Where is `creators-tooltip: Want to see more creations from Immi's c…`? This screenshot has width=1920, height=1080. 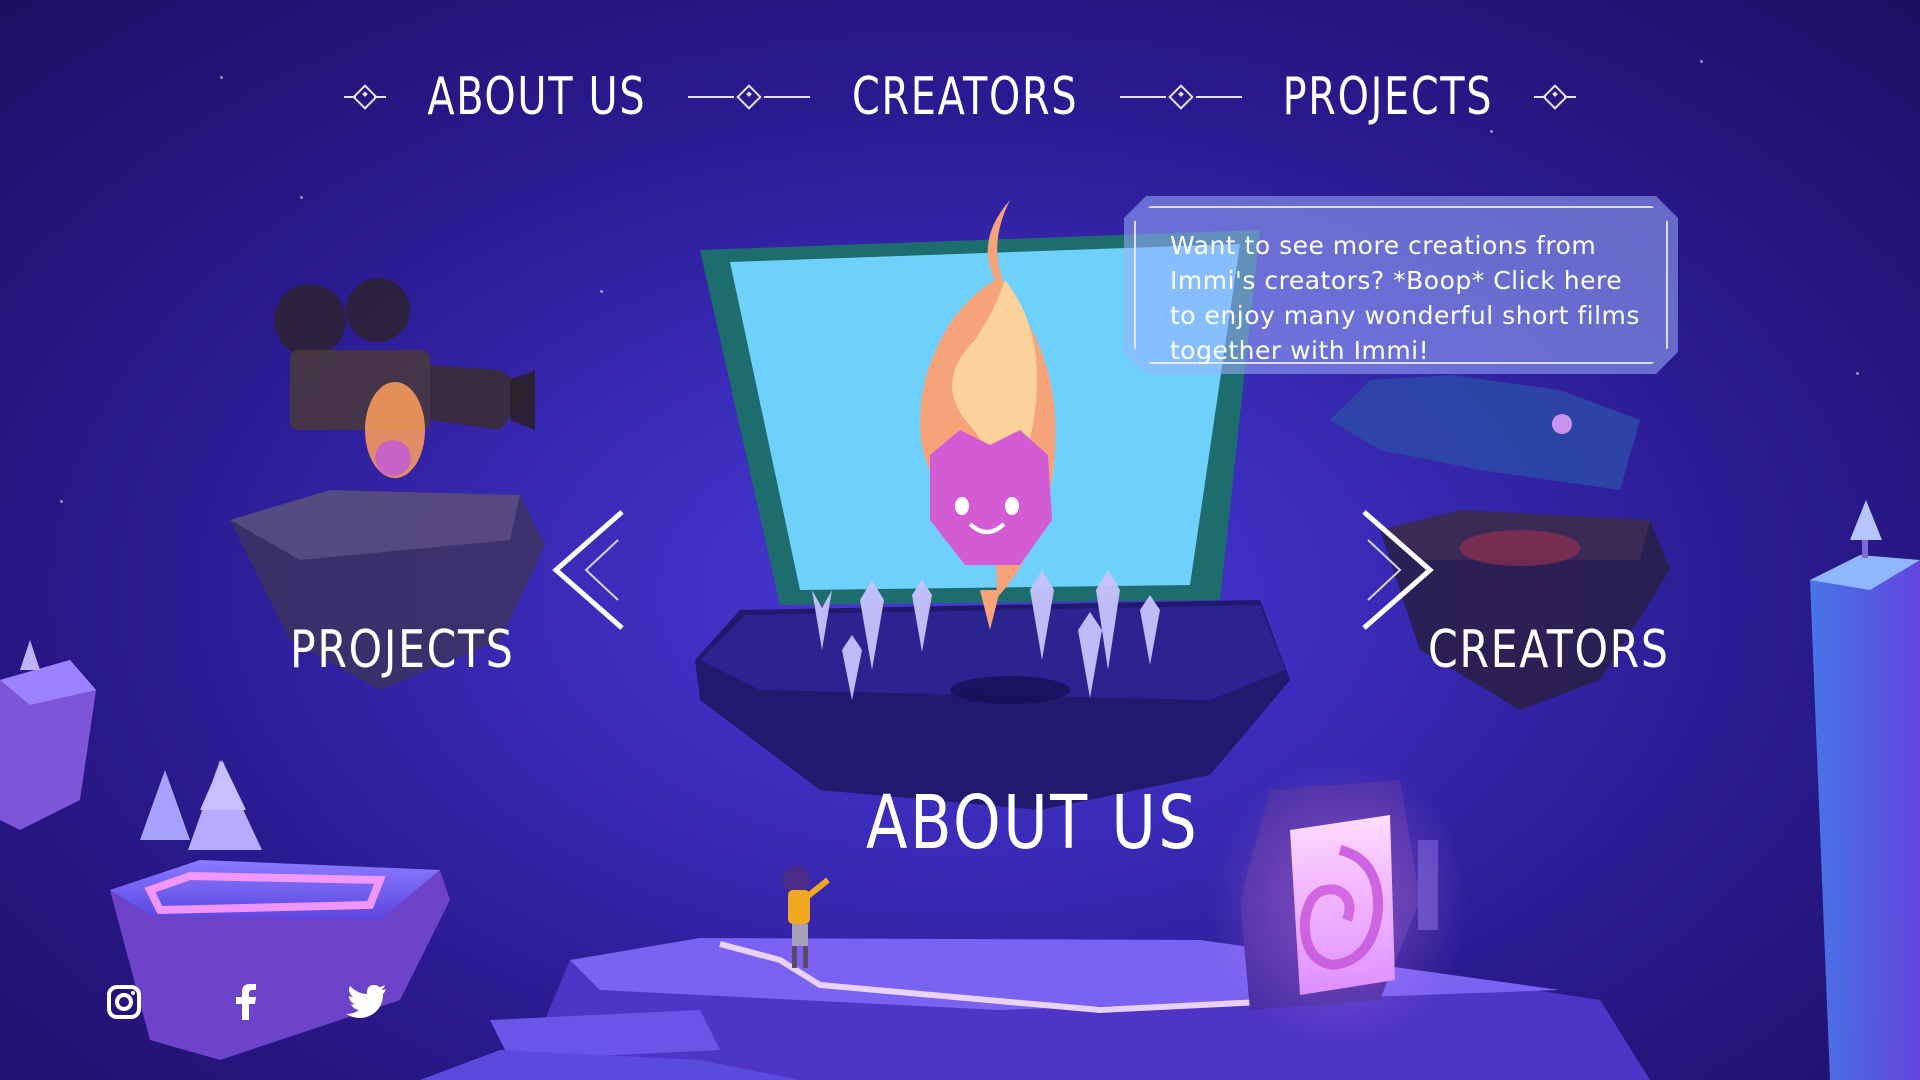 creators-tooltip: Want to see more creations from Immi's c… is located at coordinates (1401, 285).